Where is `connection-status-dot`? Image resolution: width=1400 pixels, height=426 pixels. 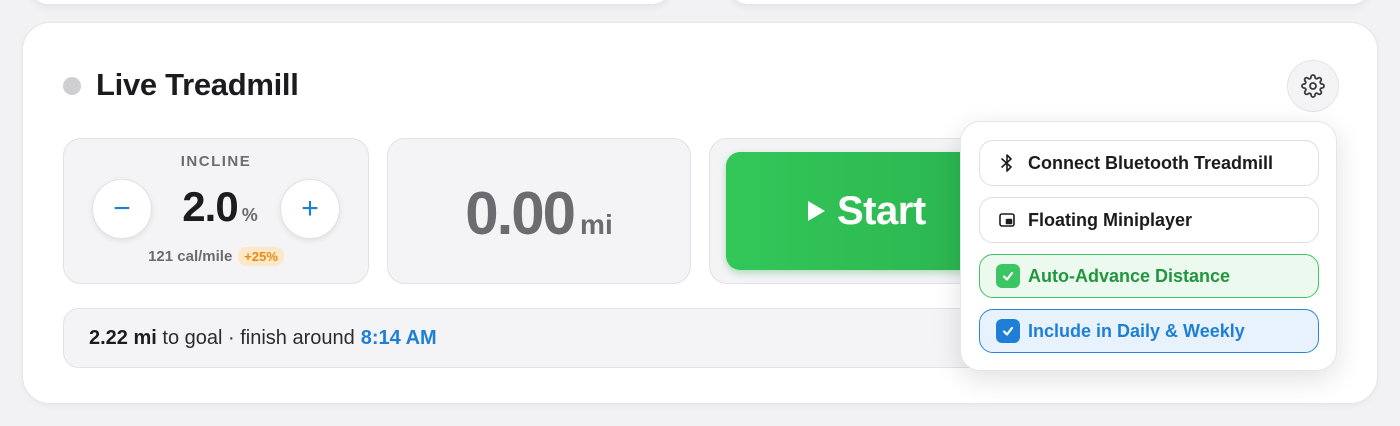 connection-status-dot is located at coordinates (72, 86).